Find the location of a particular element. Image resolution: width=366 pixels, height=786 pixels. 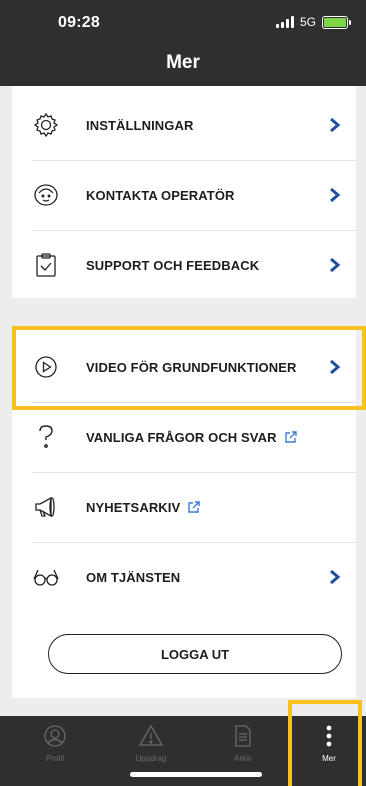

menu-item-label: OM TJÄNSTEN is located at coordinates (133, 577).